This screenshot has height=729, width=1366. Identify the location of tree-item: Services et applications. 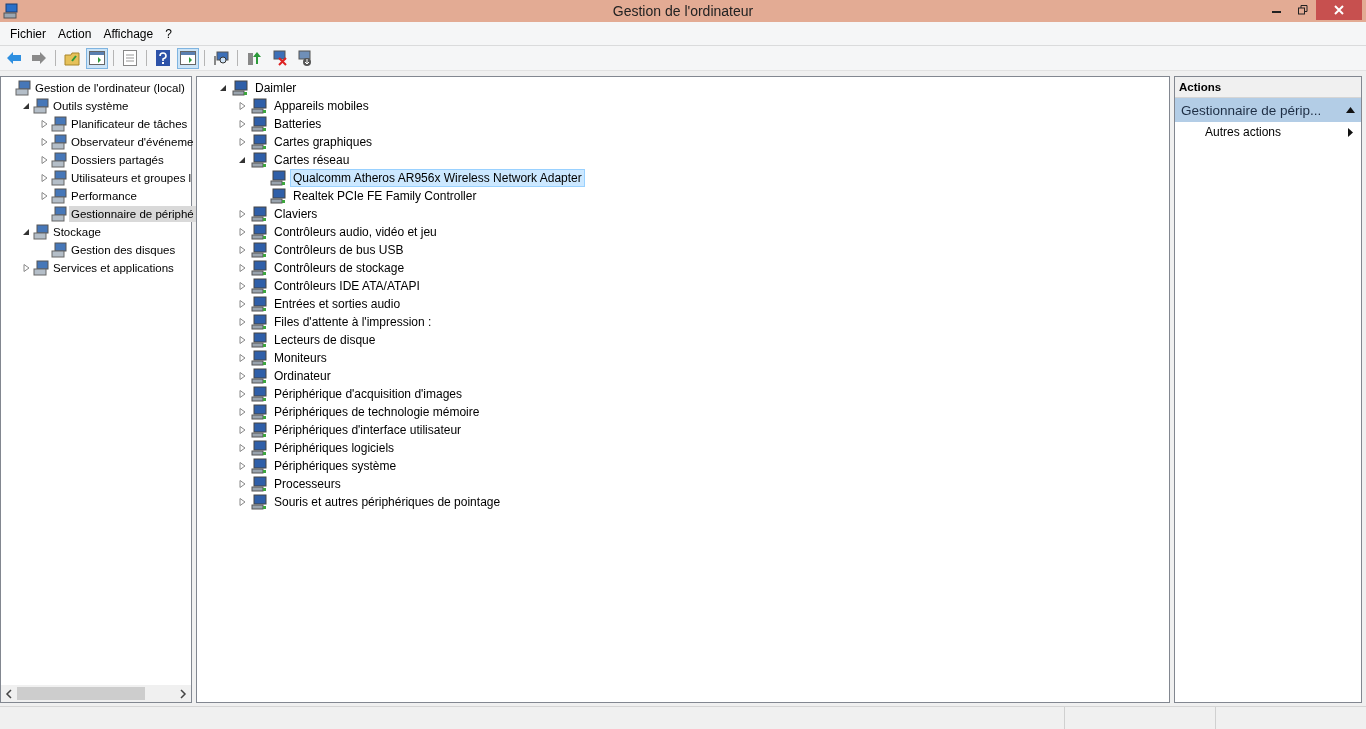
(113, 268).